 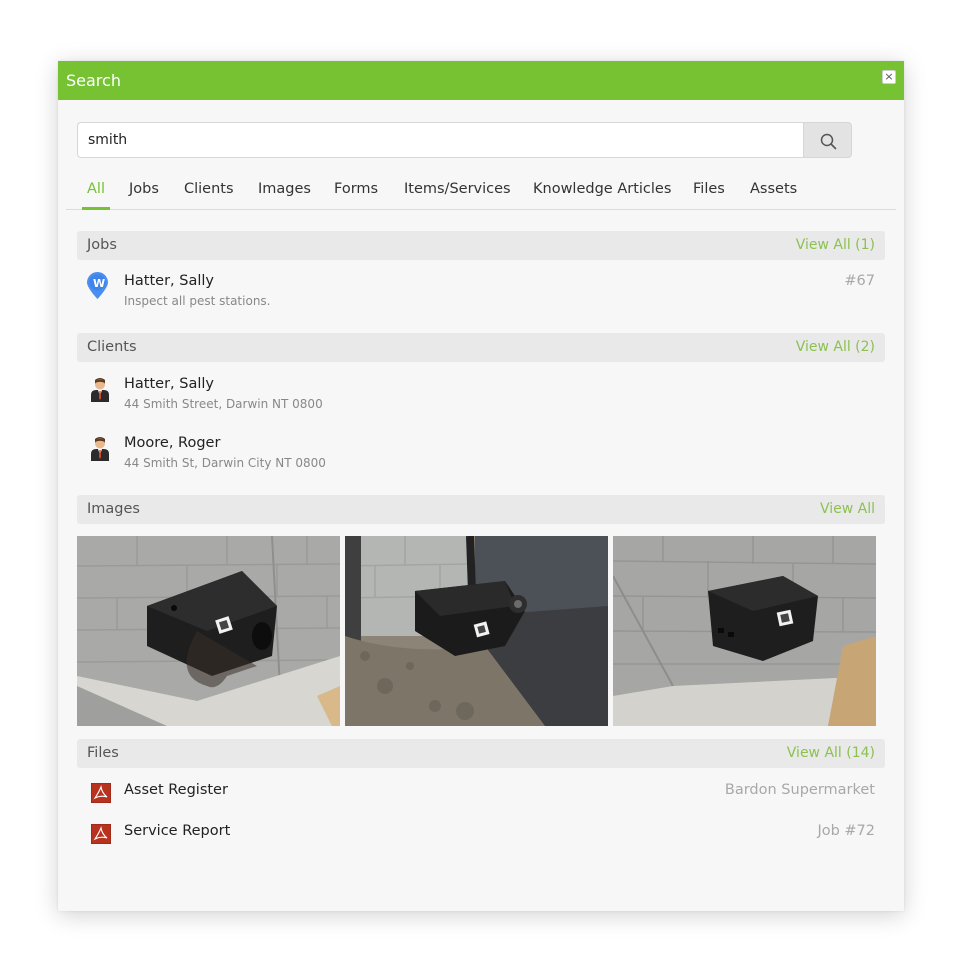 What do you see at coordinates (481, 509) in the screenshot?
I see `images-section-header: Images View All` at bounding box center [481, 509].